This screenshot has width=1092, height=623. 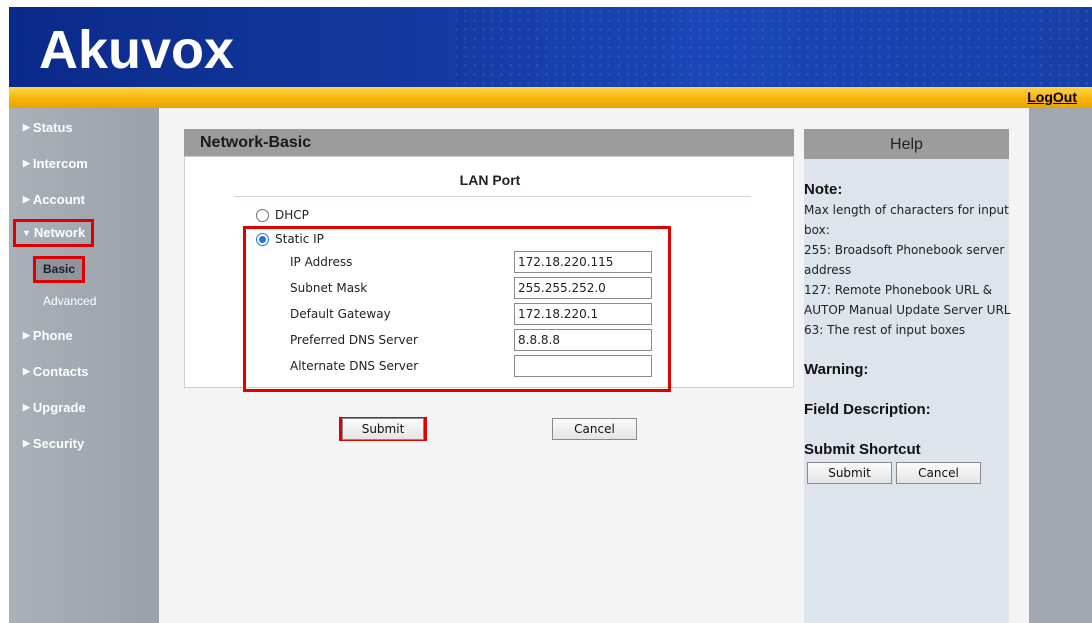 What do you see at coordinates (906, 144) in the screenshot?
I see `help-title: Help` at bounding box center [906, 144].